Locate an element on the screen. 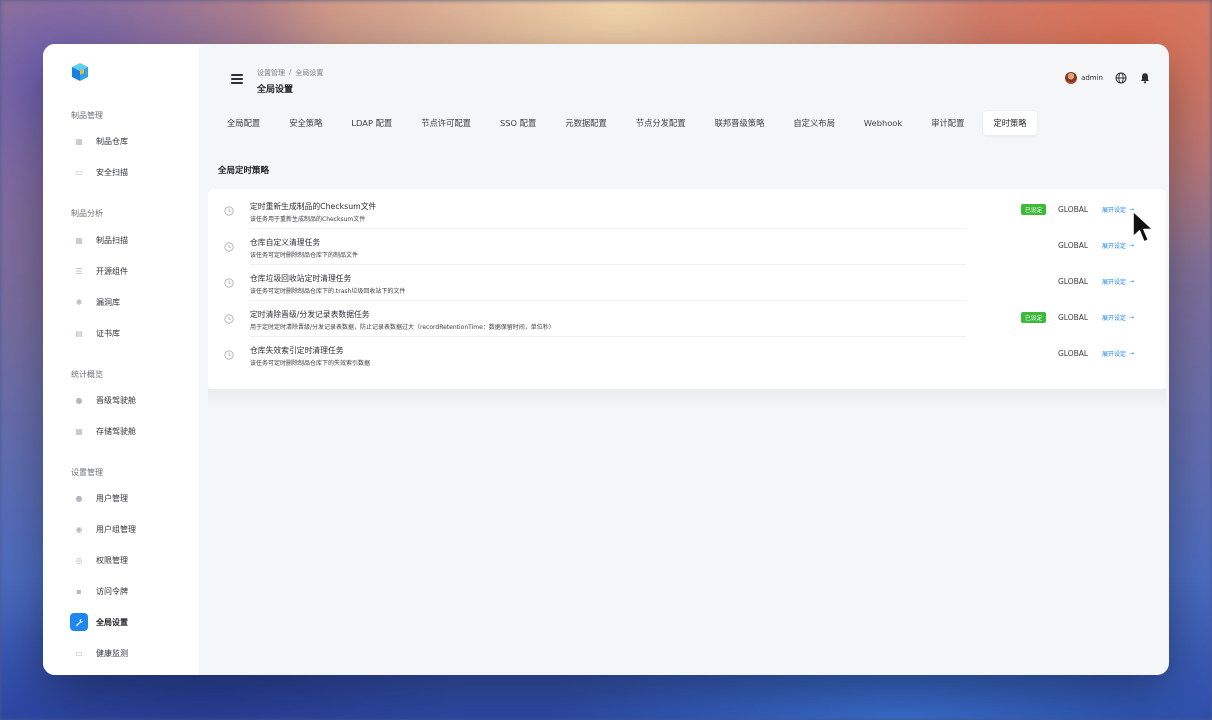  user-menu: admin is located at coordinates (1084, 78).